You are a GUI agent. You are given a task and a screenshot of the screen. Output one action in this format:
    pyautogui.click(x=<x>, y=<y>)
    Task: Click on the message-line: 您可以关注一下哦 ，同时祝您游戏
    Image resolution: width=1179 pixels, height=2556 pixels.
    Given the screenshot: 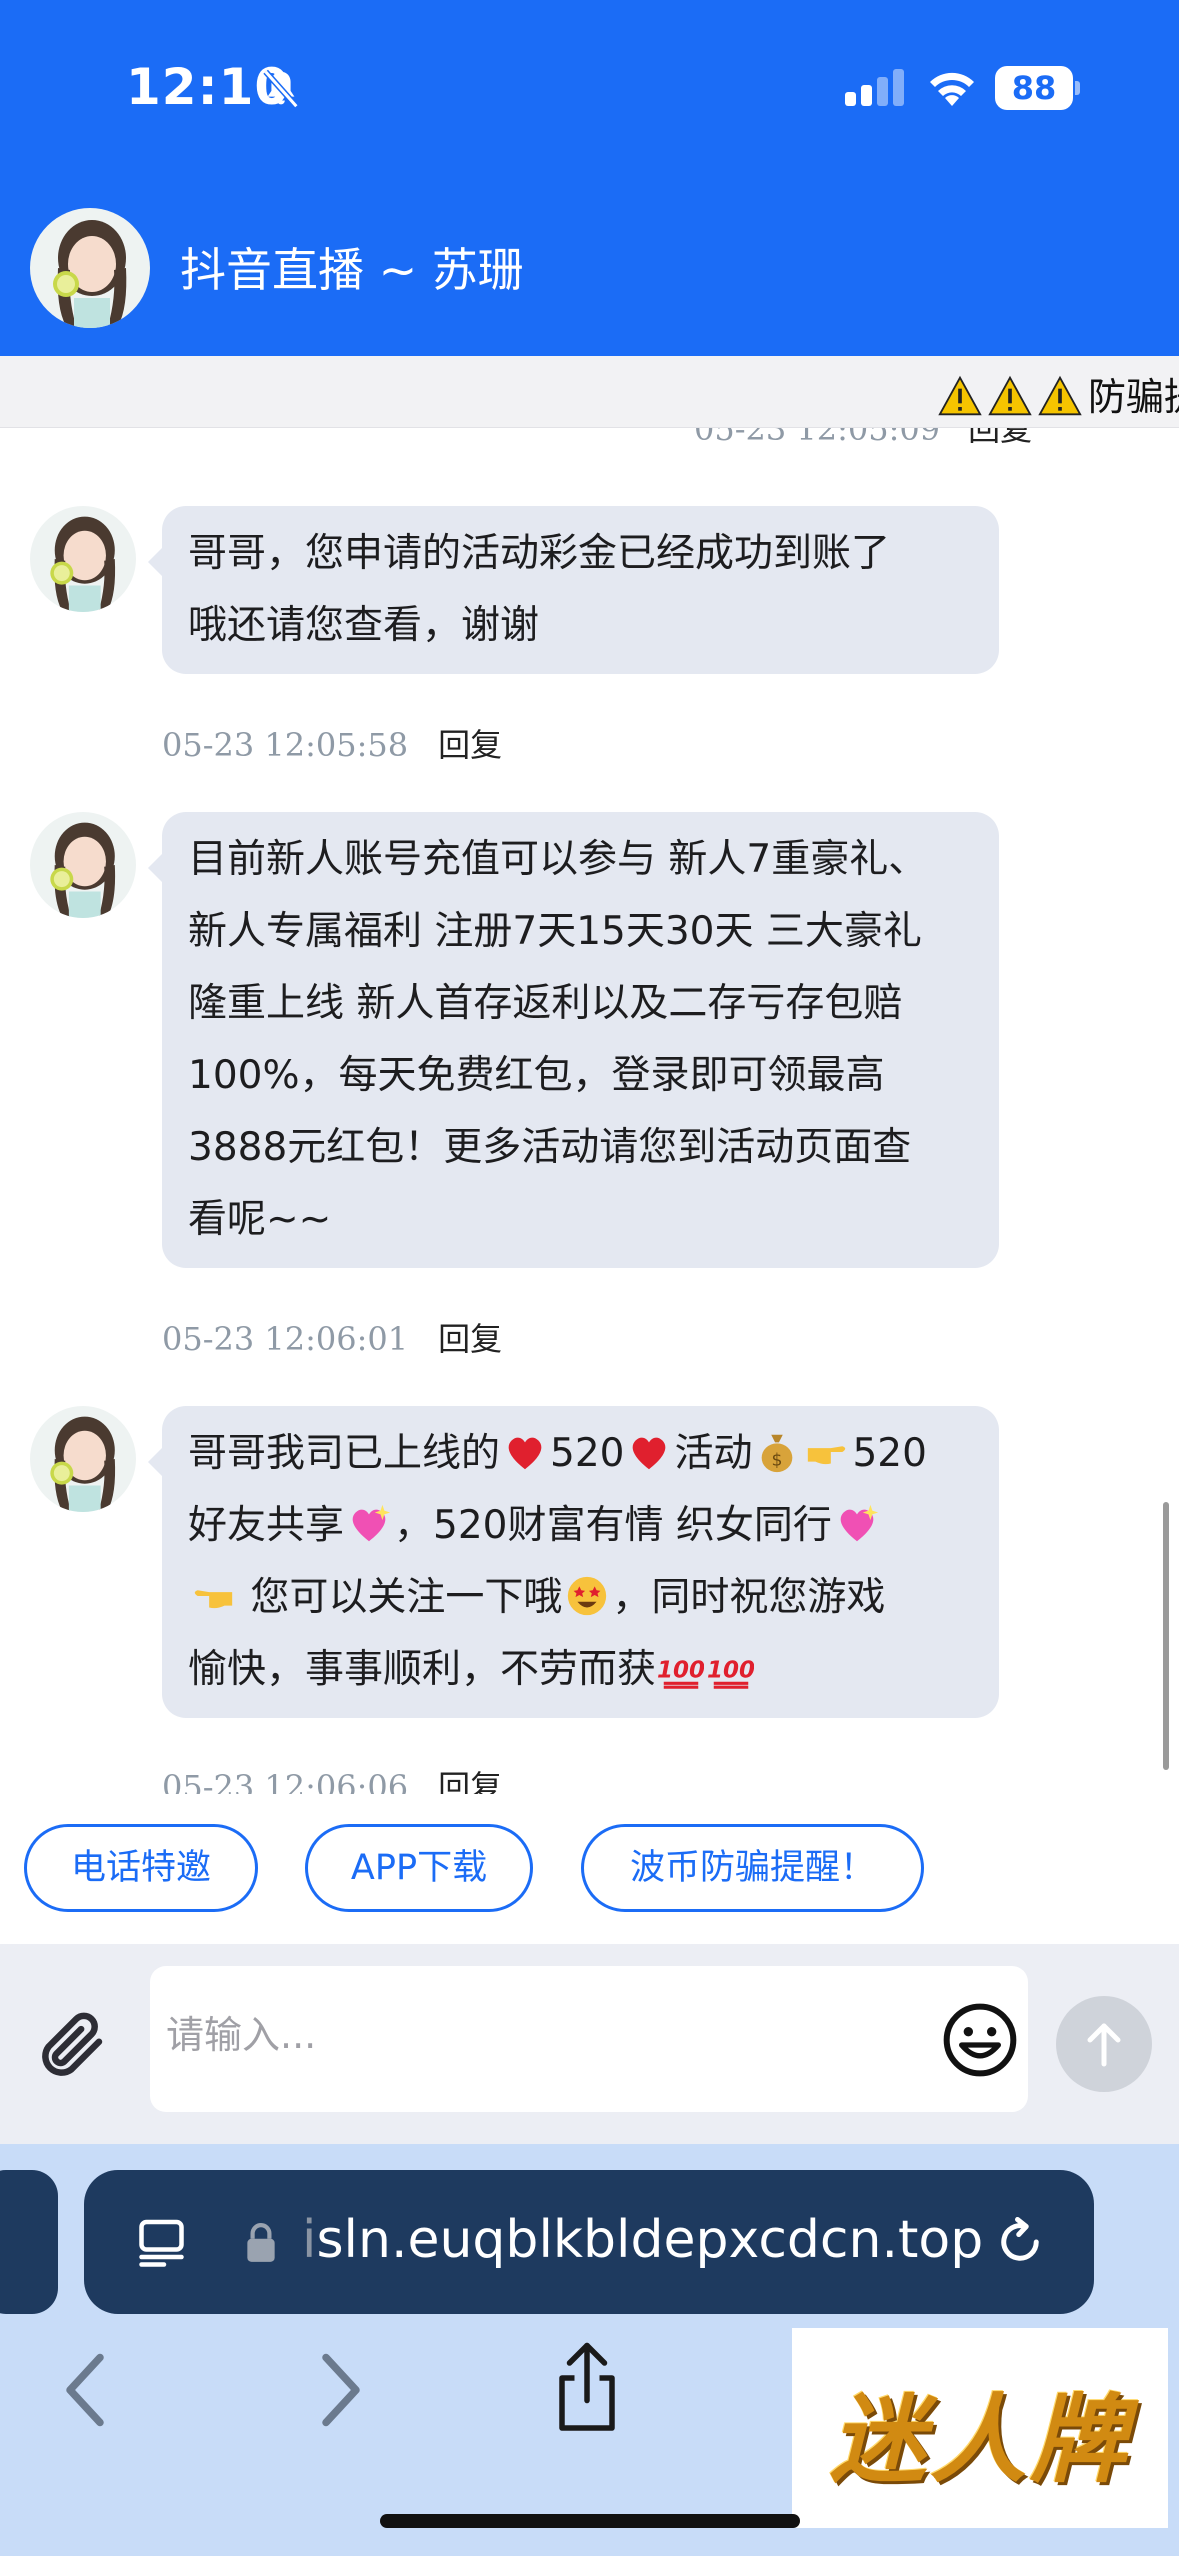 What is the action you would take?
    pyautogui.click(x=580, y=1598)
    